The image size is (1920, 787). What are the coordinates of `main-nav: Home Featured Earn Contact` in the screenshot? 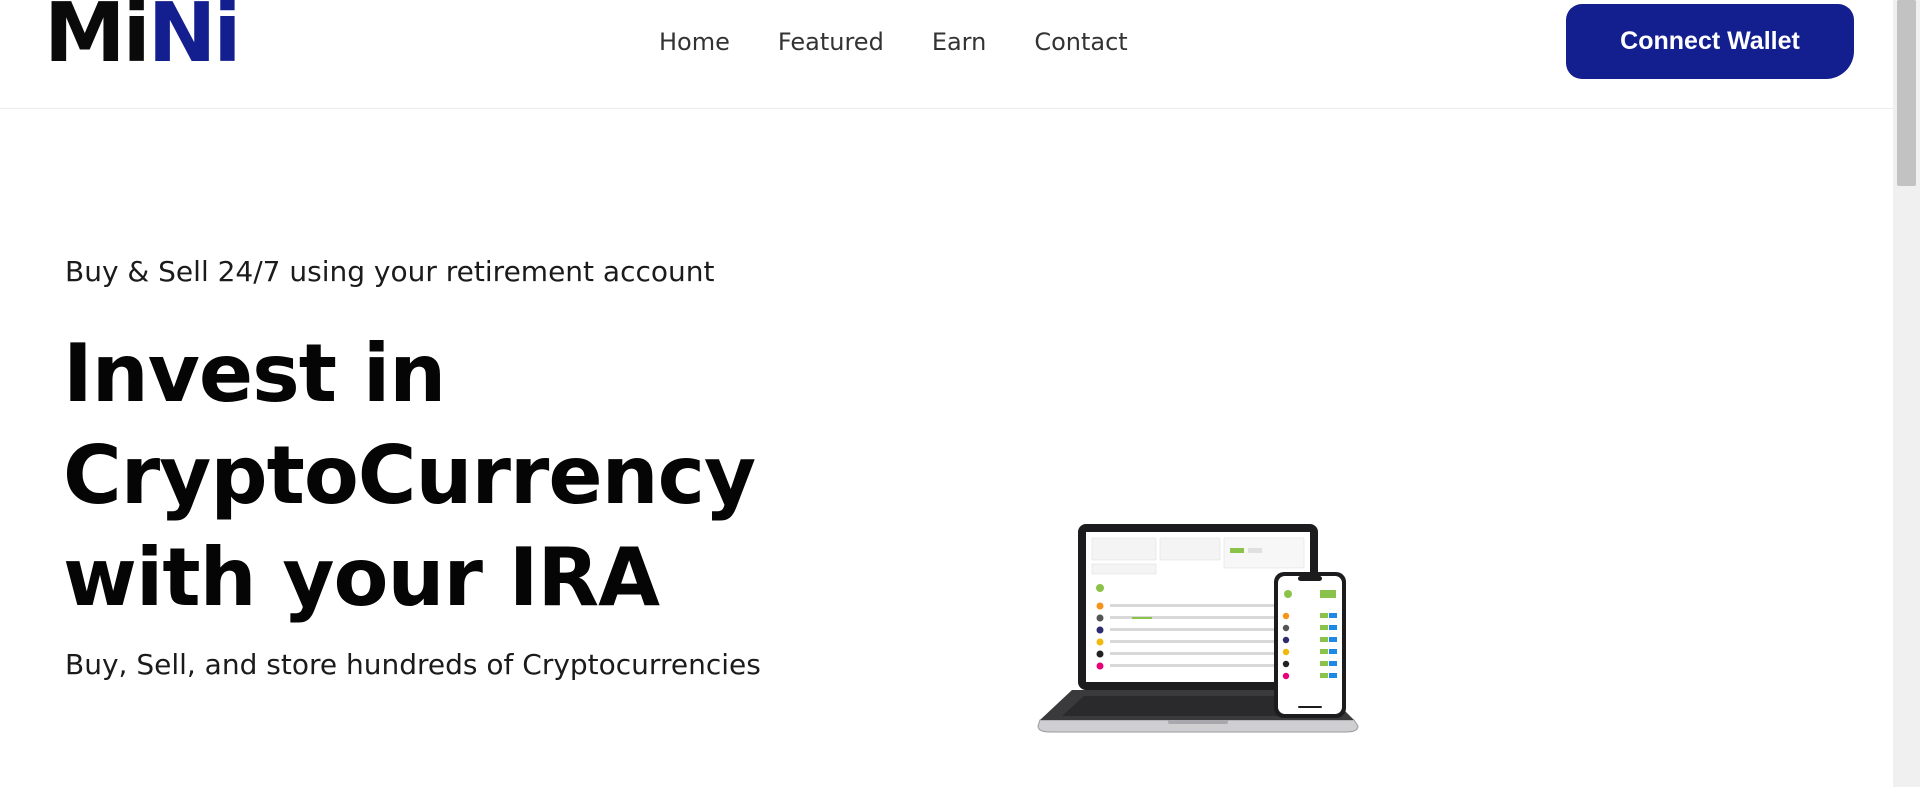 It's located at (917, 42).